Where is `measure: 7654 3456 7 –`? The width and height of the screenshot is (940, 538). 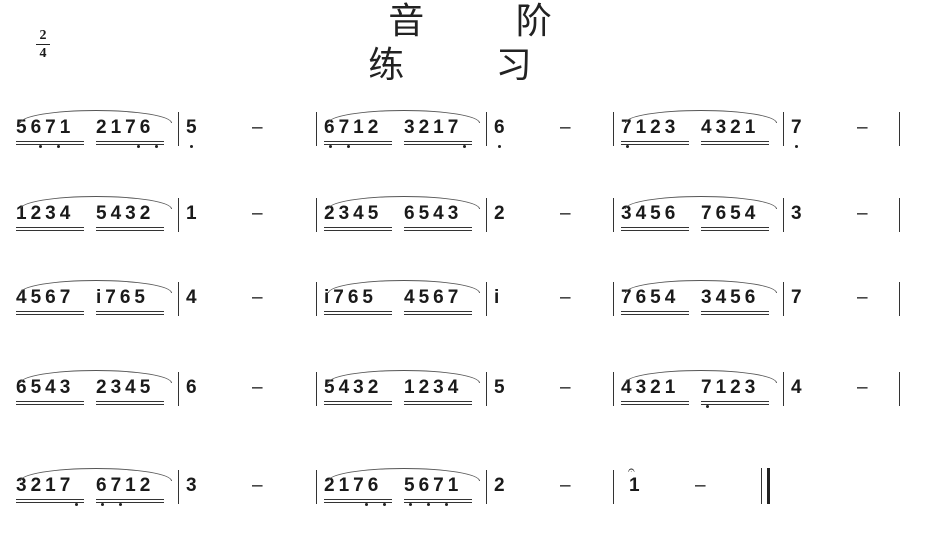
measure: 7654 3456 7 – is located at coordinates (758, 302).